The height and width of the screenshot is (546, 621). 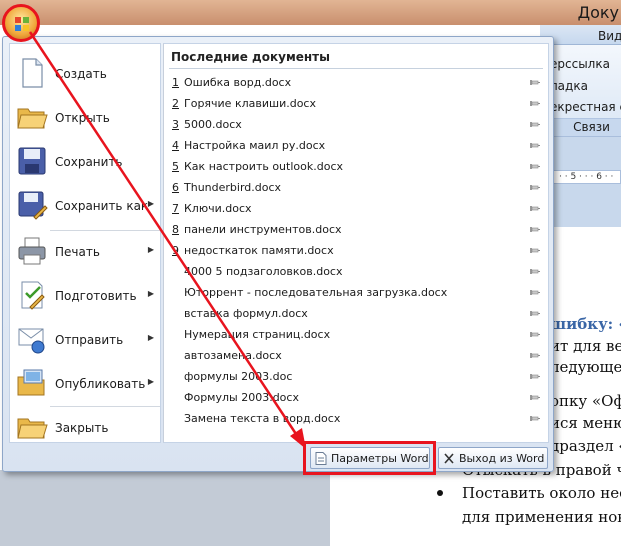 I want to click on recent-document-name: Горячие клавиши.docx, so click(x=250, y=103).